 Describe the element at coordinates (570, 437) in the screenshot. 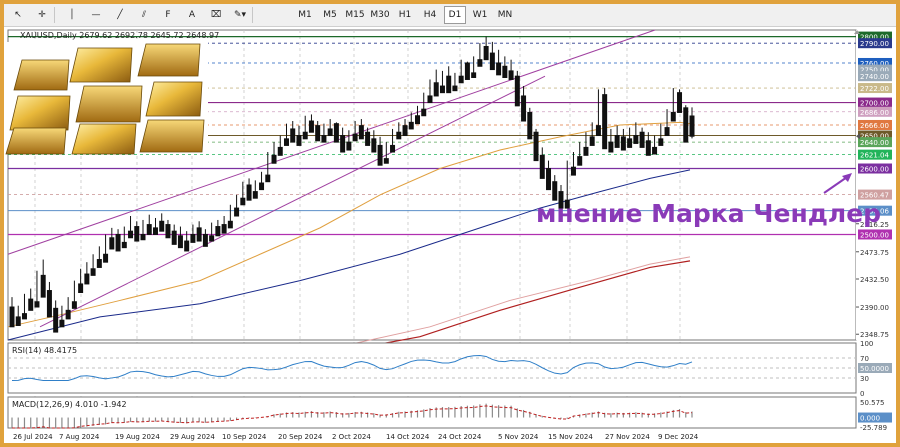

I see `date-label: 15 Nov 2024` at that location.